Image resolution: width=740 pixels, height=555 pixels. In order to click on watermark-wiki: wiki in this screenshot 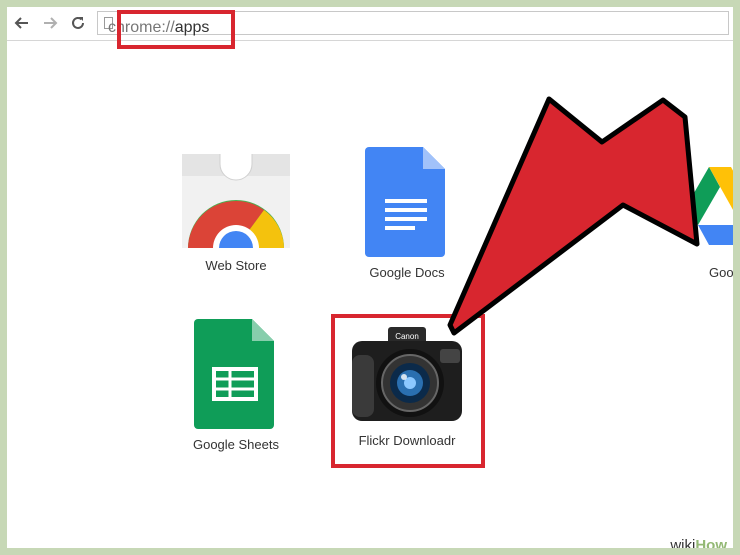, I will do `click(683, 542)`.